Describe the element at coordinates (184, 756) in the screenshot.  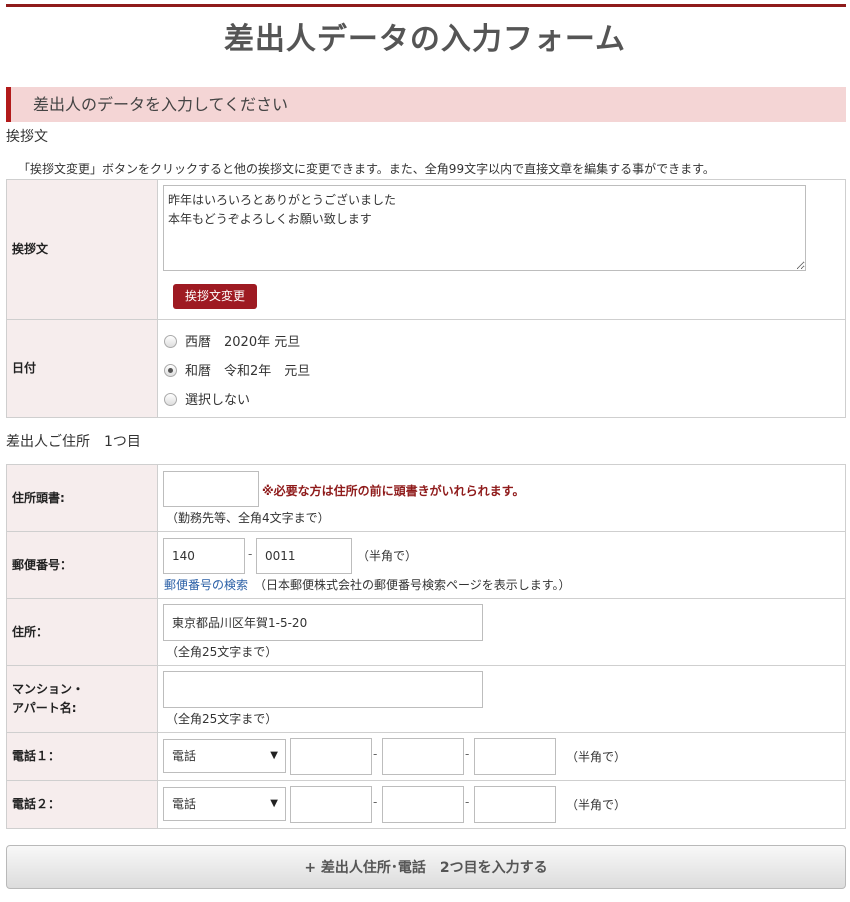
I see `phone1-type-value: 電話` at that location.